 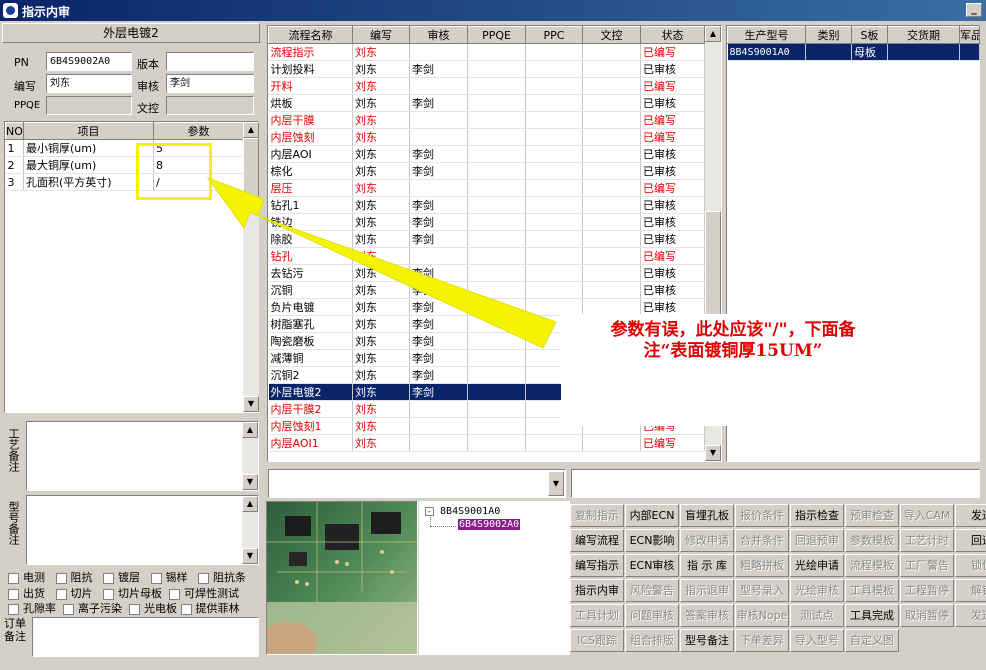 What do you see at coordinates (486, 171) in the screenshot?
I see `process-row: 棕化 刘东 李剑 已审核` at bounding box center [486, 171].